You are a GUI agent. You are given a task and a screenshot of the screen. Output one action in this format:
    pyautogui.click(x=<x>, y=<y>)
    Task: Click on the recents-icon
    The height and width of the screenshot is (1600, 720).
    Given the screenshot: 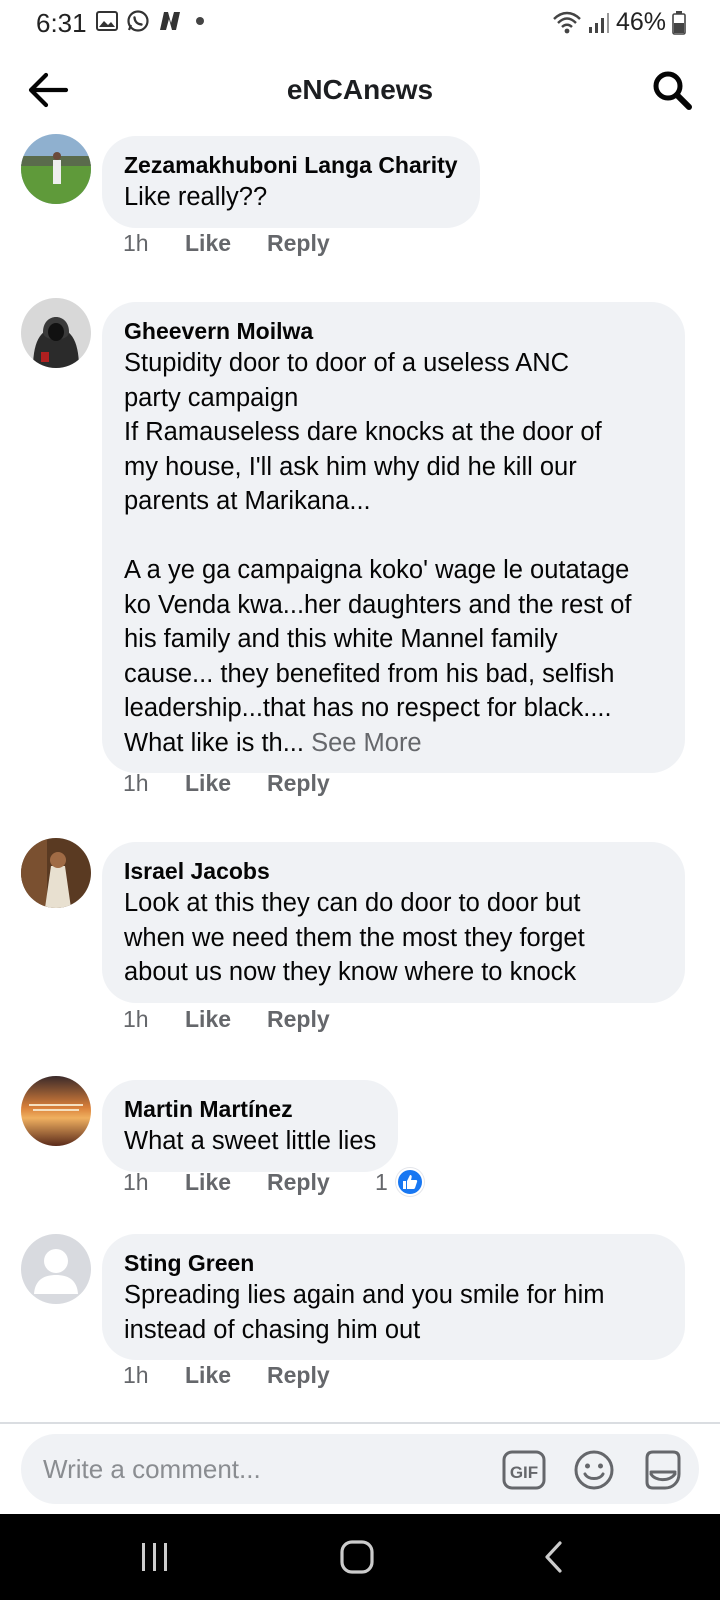 What is the action you would take?
    pyautogui.click(x=154, y=1557)
    